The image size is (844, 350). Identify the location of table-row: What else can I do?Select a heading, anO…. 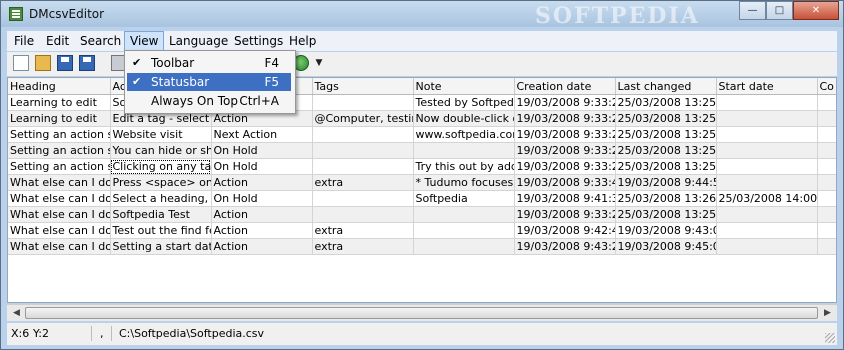
(422, 198).